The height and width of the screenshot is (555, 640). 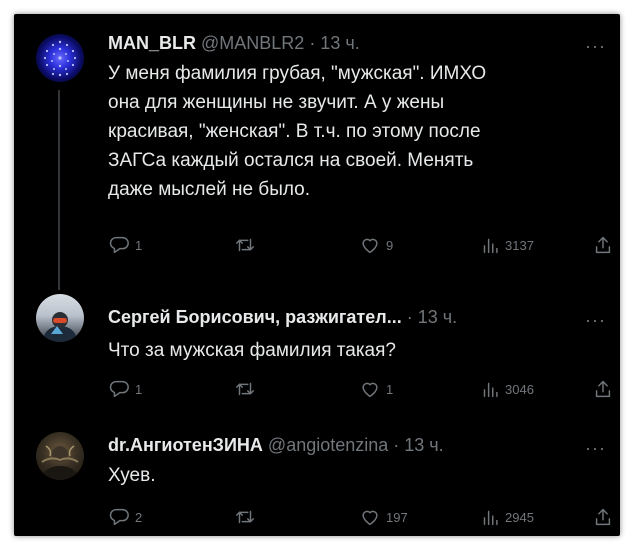 I want to click on like-button: 1, so click(x=376, y=389).